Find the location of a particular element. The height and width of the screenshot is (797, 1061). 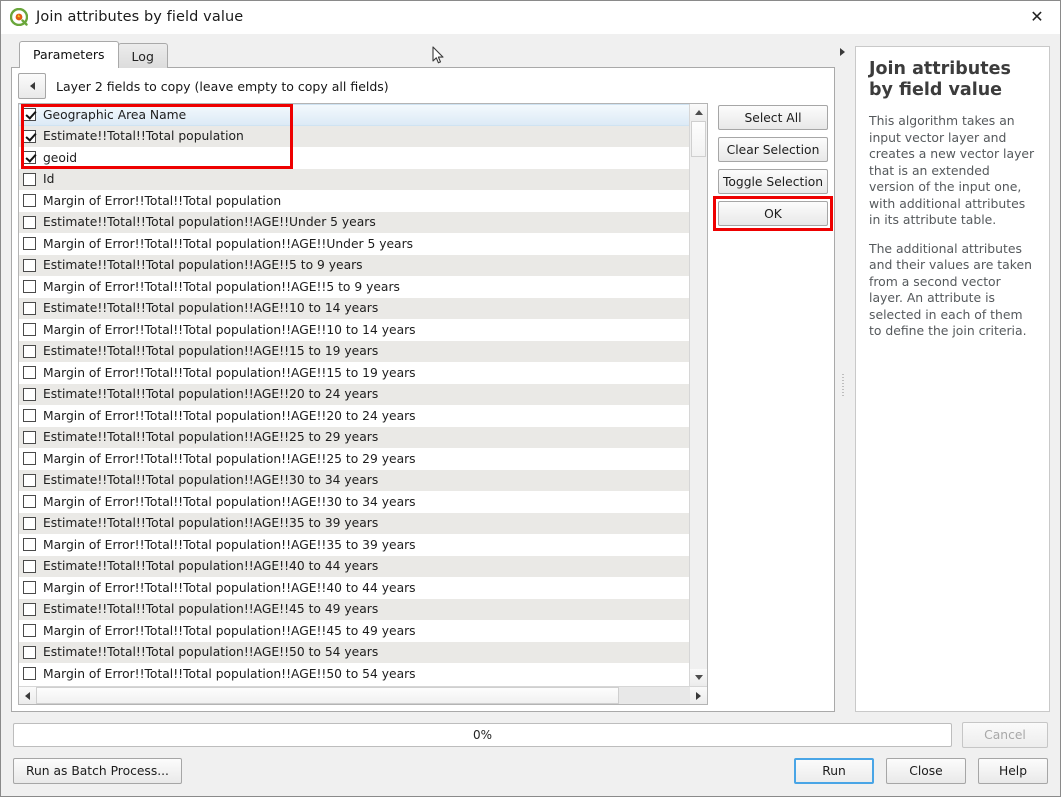

splitter-grip-dots is located at coordinates (843, 385).